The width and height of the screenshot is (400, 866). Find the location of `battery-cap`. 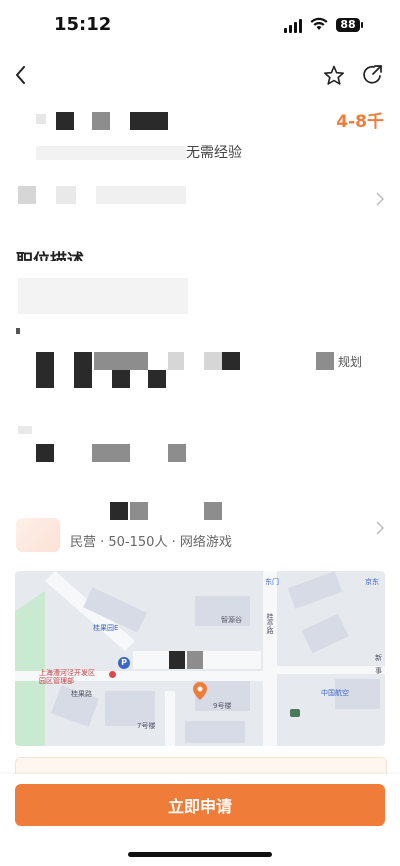

battery-cap is located at coordinates (362, 25).